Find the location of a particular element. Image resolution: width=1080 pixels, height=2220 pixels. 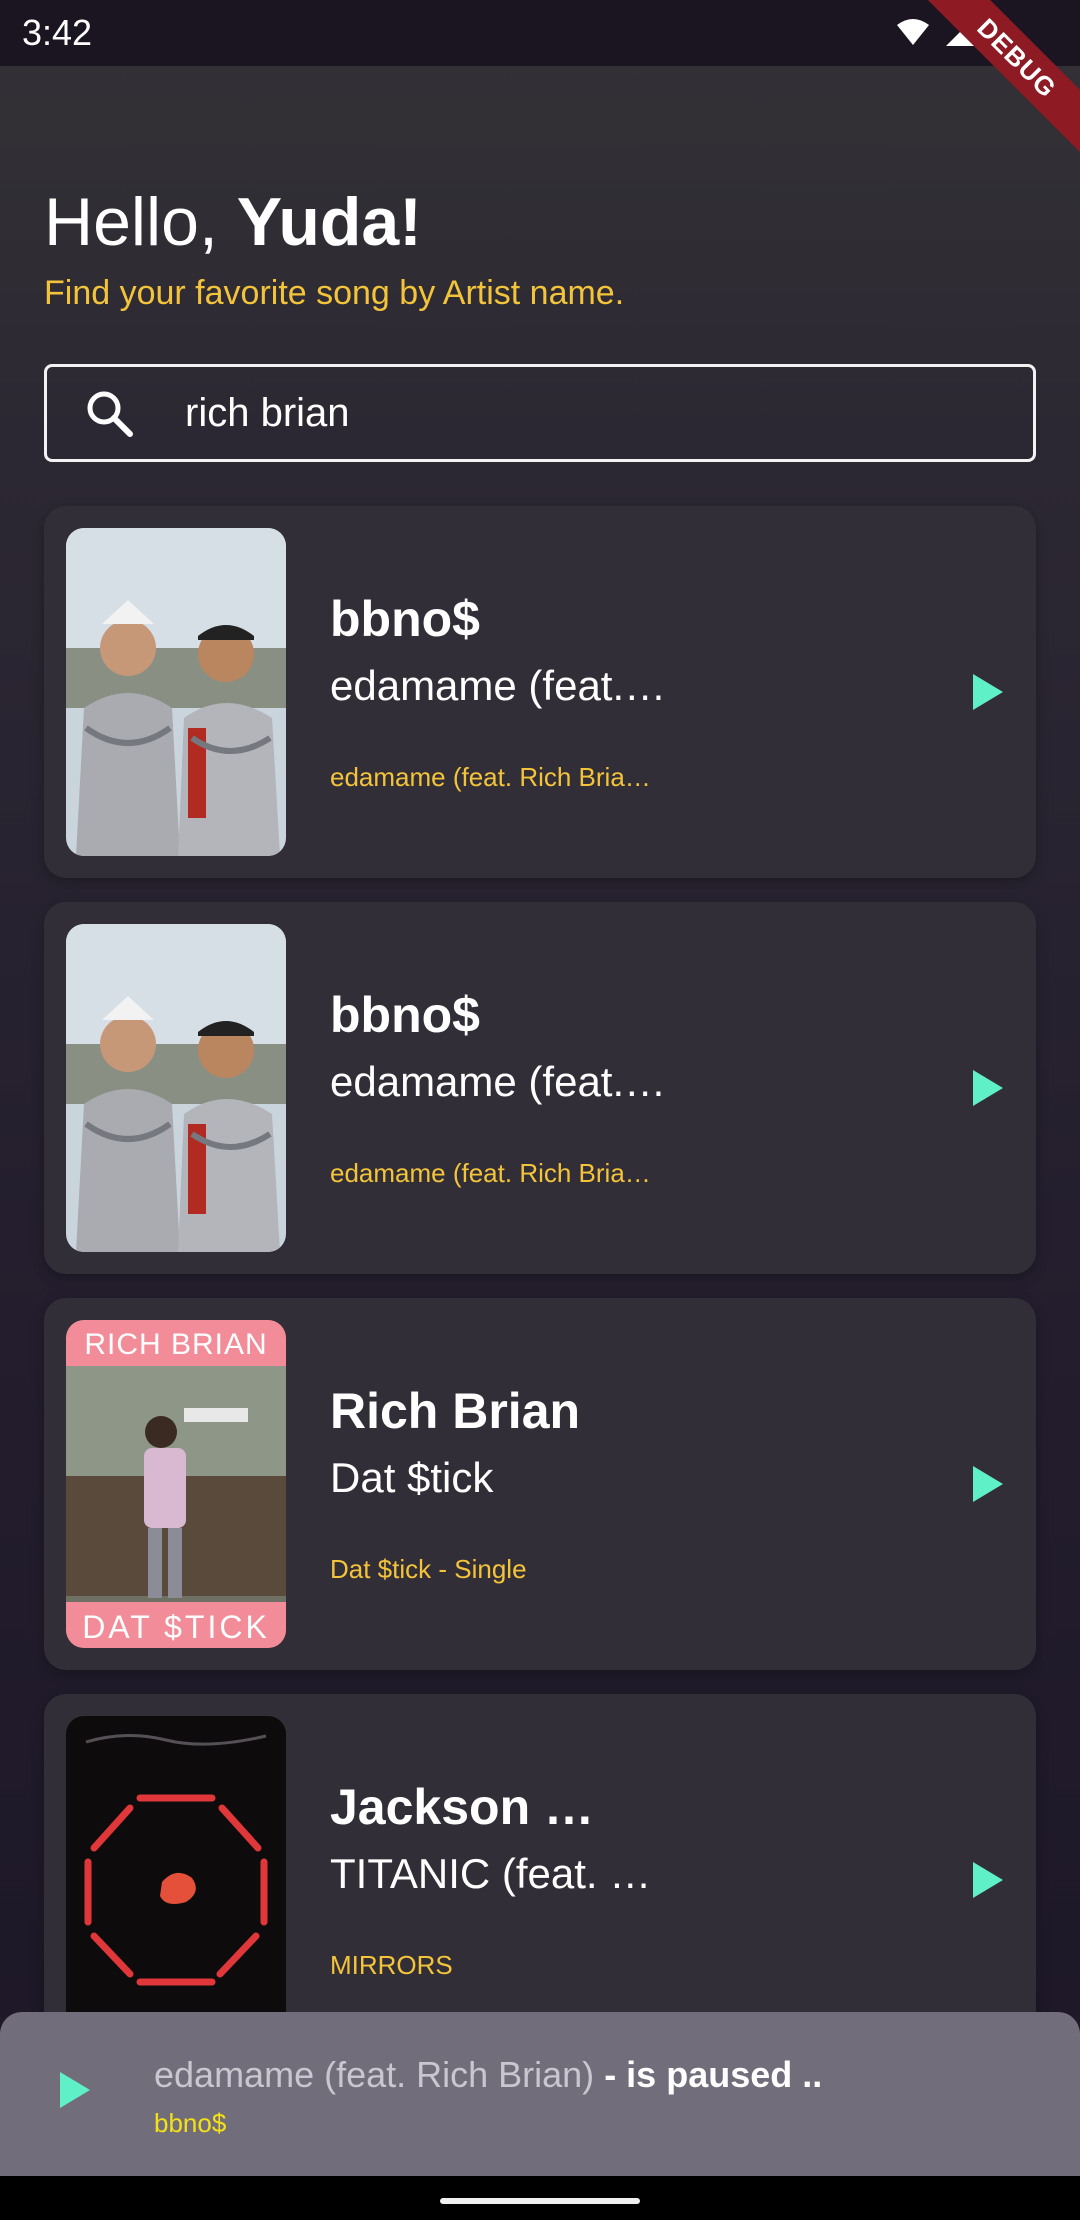

mini-player-play-button is located at coordinates (82, 2094).